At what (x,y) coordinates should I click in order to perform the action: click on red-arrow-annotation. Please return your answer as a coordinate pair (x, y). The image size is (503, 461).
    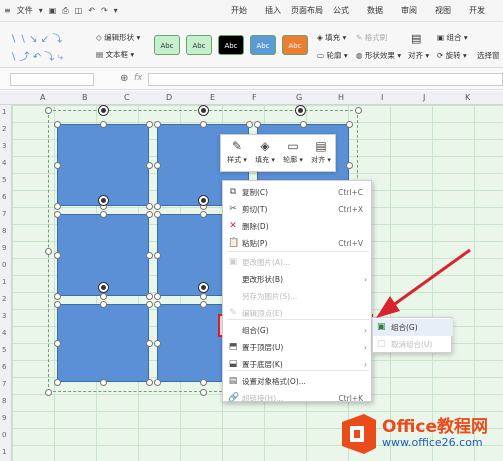
    Looking at the image, I should click on (423, 283).